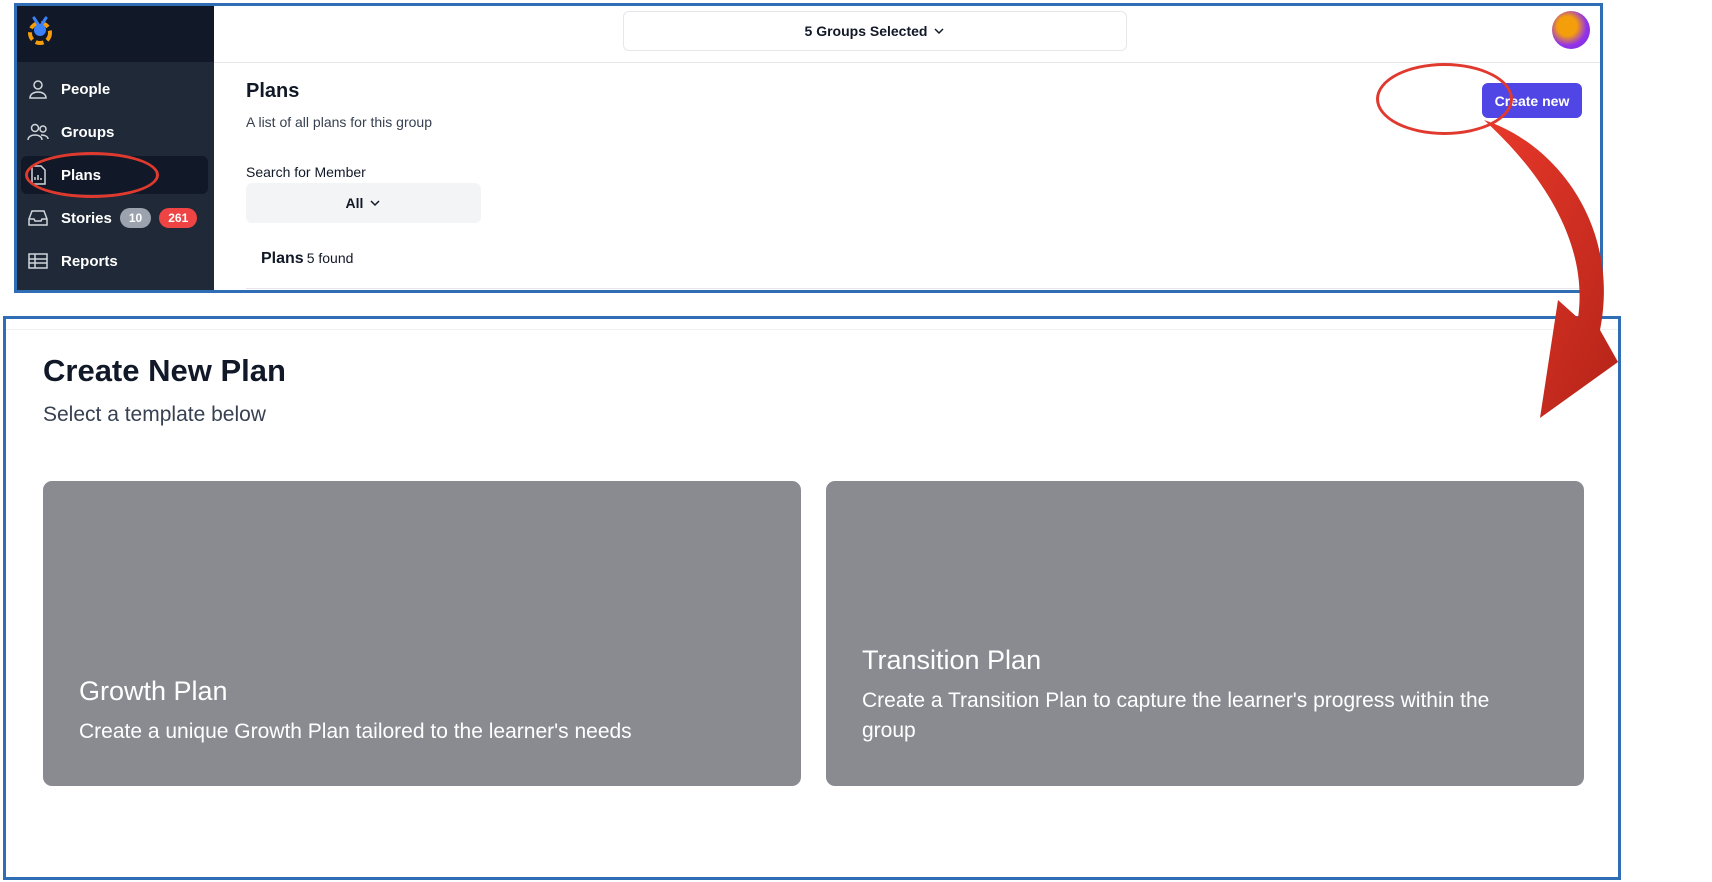  What do you see at coordinates (114, 218) in the screenshot?
I see `sidebar-item-stories: Stories 10 261` at bounding box center [114, 218].